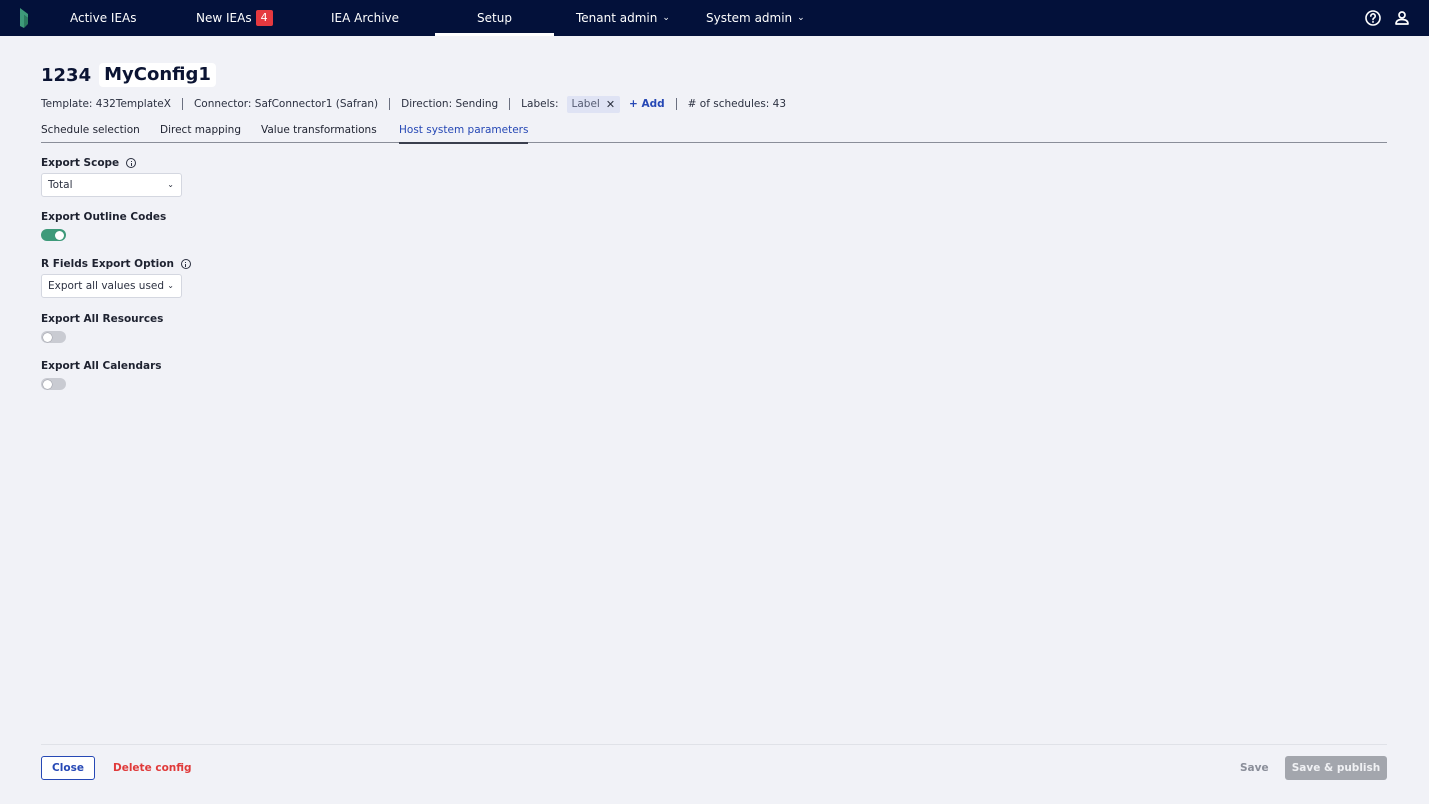 Image resolution: width=1429 pixels, height=804 pixels. What do you see at coordinates (24, 18) in the screenshot?
I see `app-logo-icon` at bounding box center [24, 18].